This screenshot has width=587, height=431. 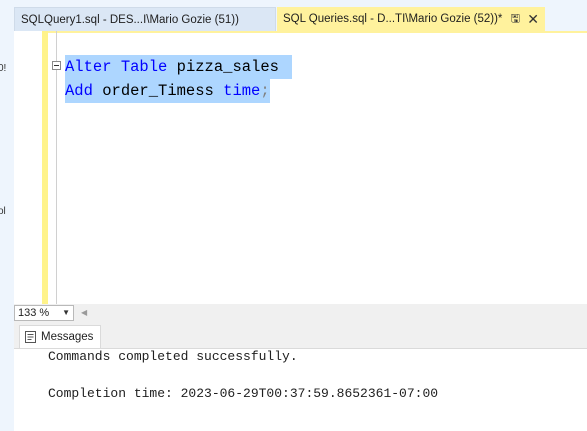 I want to click on identifier: order_Timess, so click(x=158, y=91).